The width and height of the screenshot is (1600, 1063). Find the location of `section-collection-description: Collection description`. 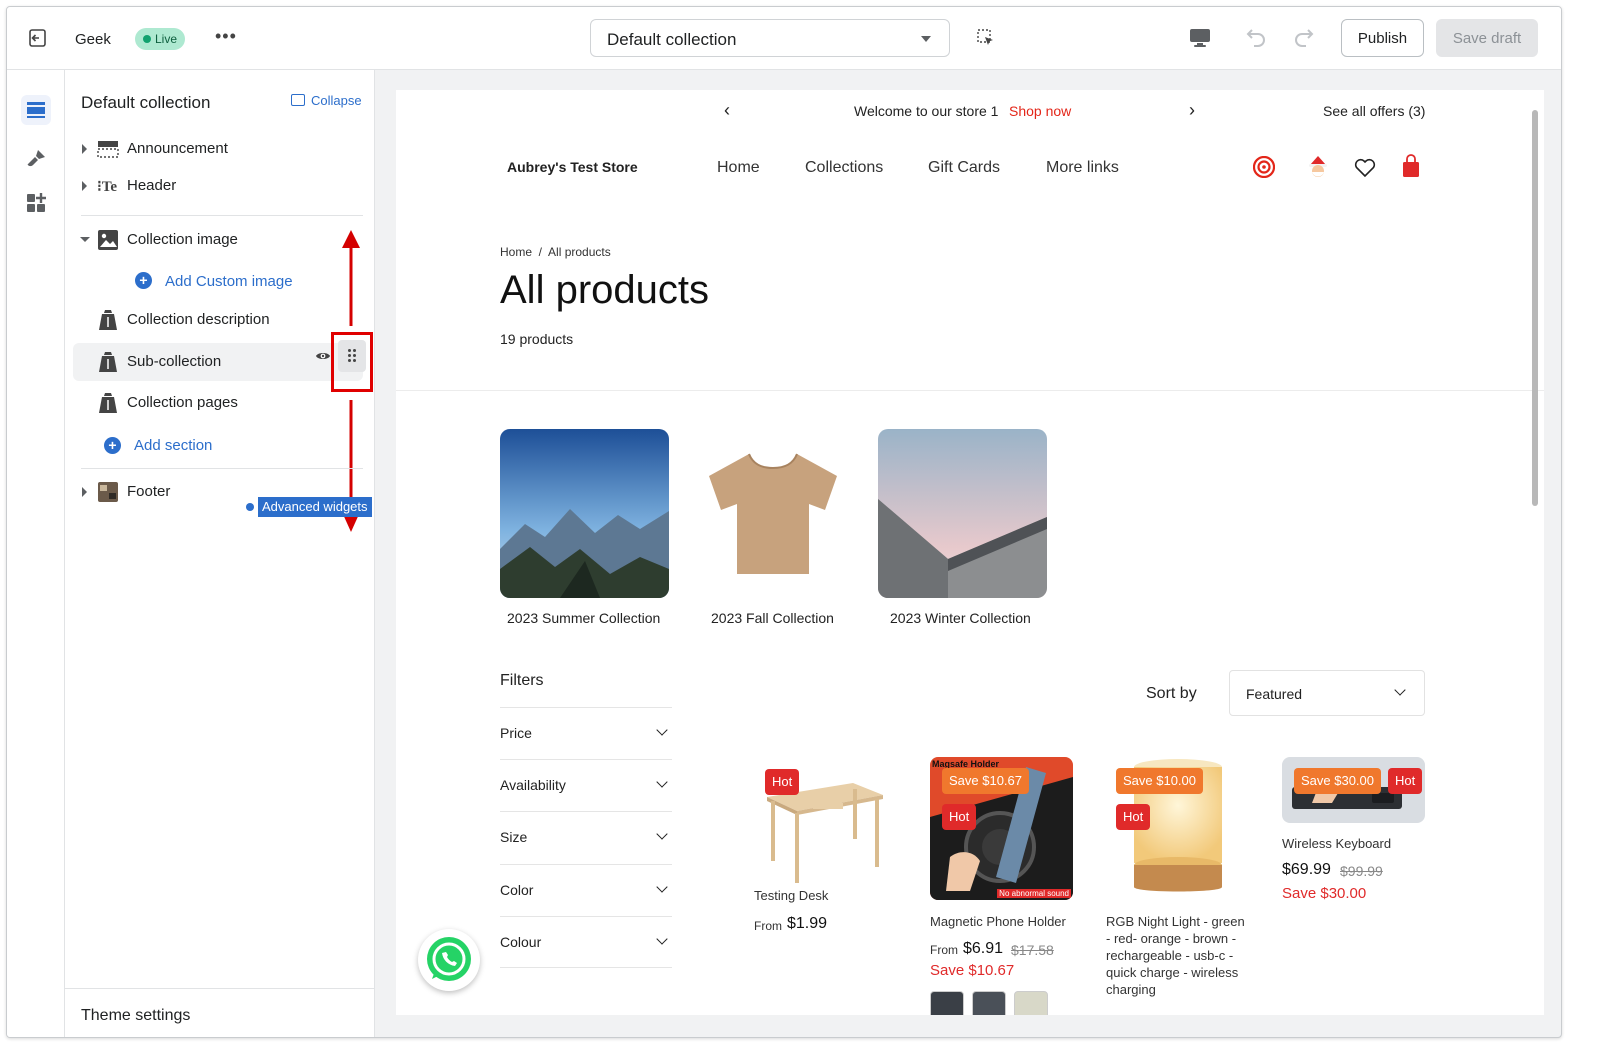

section-collection-description: Collection description is located at coordinates (218, 320).